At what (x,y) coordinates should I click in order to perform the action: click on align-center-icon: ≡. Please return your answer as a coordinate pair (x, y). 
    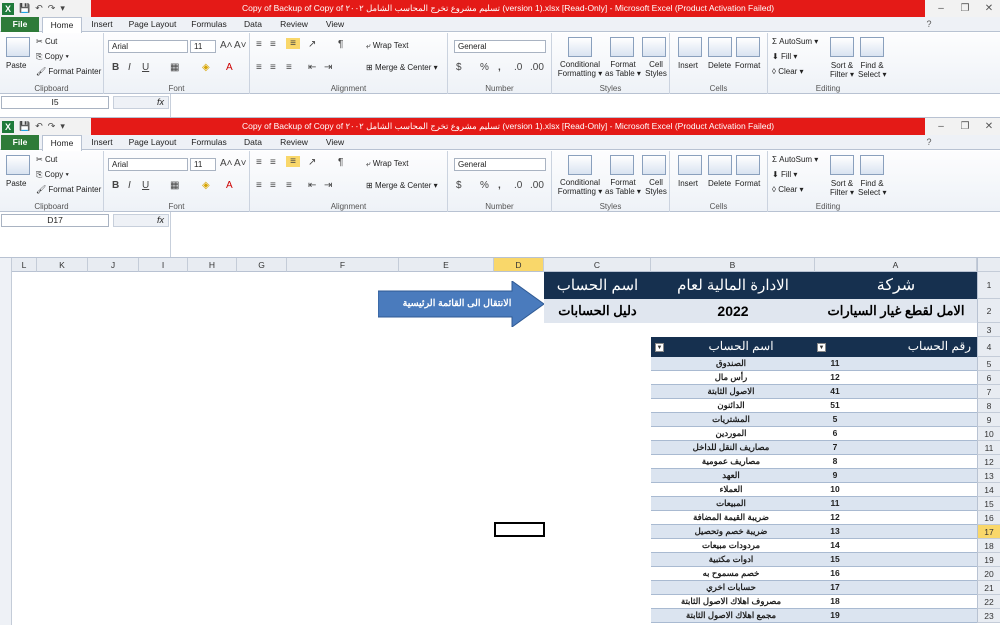
    Looking at the image, I should click on (273, 67).